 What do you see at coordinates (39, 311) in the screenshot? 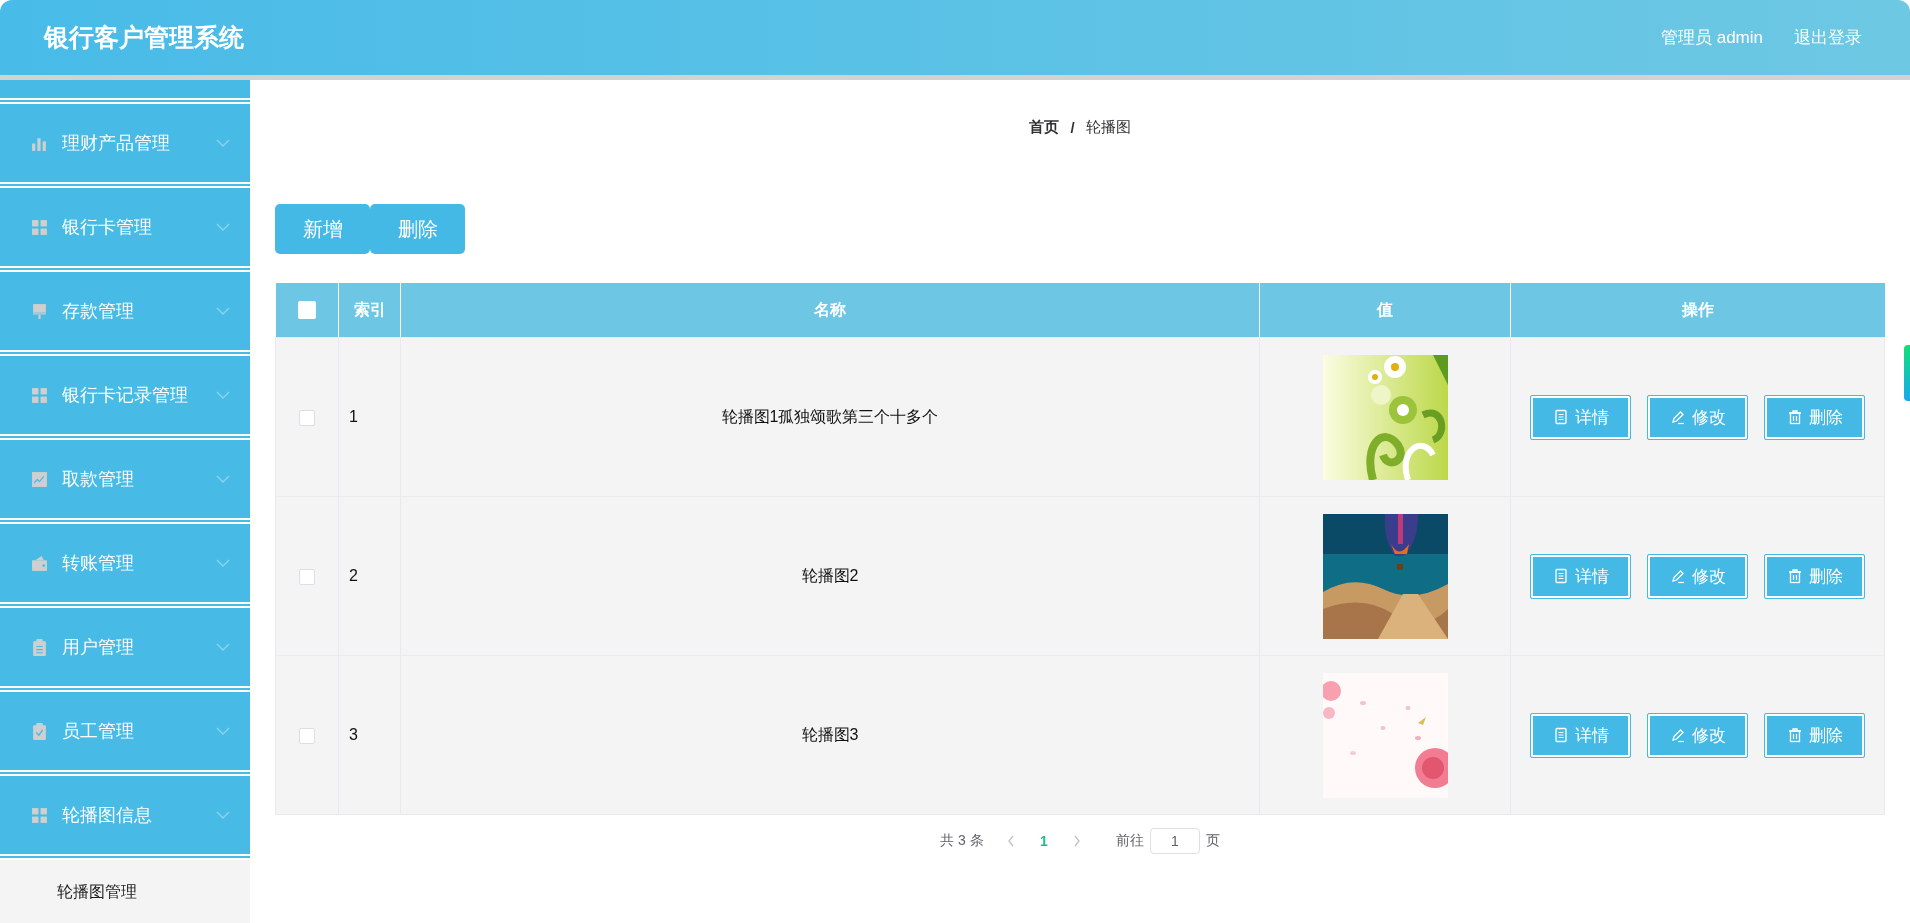
I see `brush-icon` at bounding box center [39, 311].